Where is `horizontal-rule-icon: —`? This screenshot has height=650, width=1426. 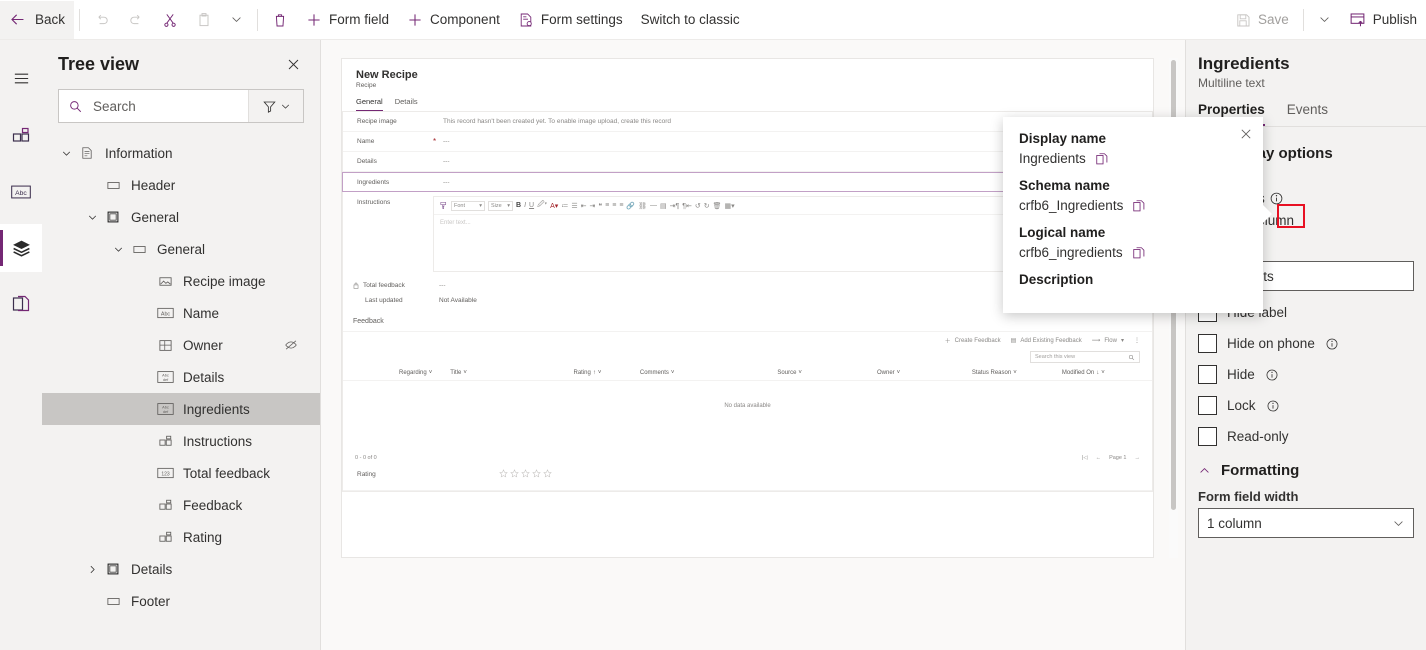
horizontal-rule-icon: — is located at coordinates (653, 205).